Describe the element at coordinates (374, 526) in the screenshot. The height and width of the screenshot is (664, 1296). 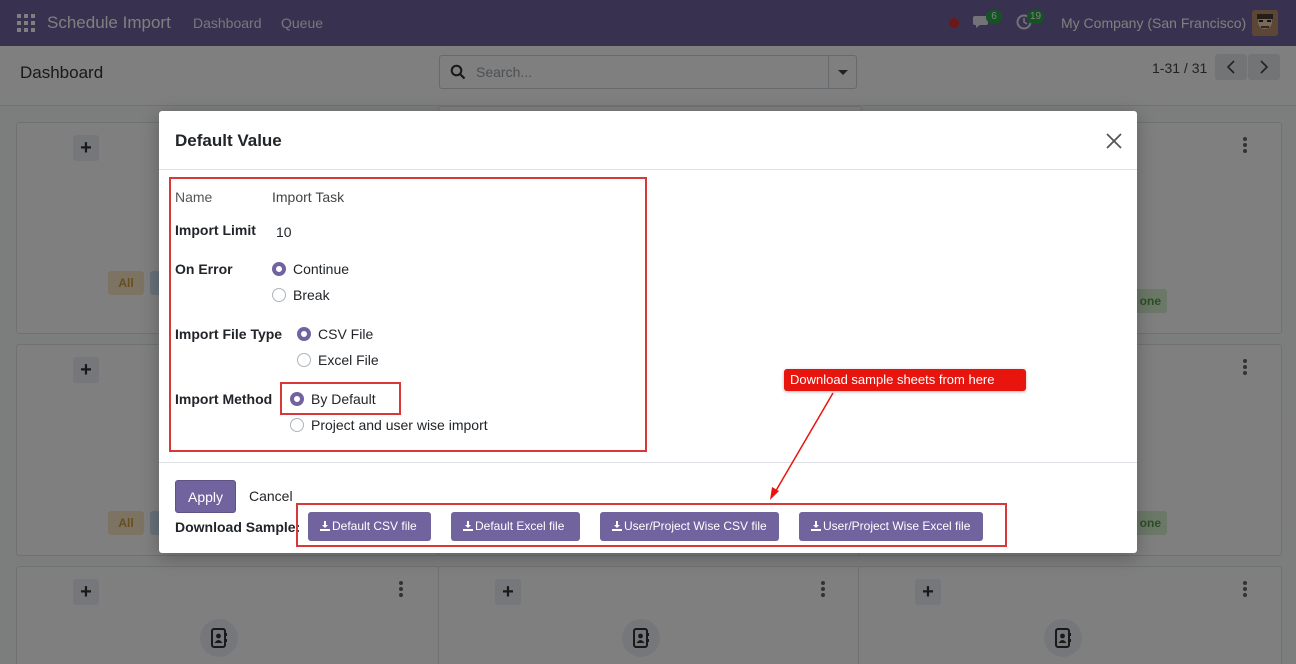
I see `download-default-csv-label: Default CSV file` at that location.